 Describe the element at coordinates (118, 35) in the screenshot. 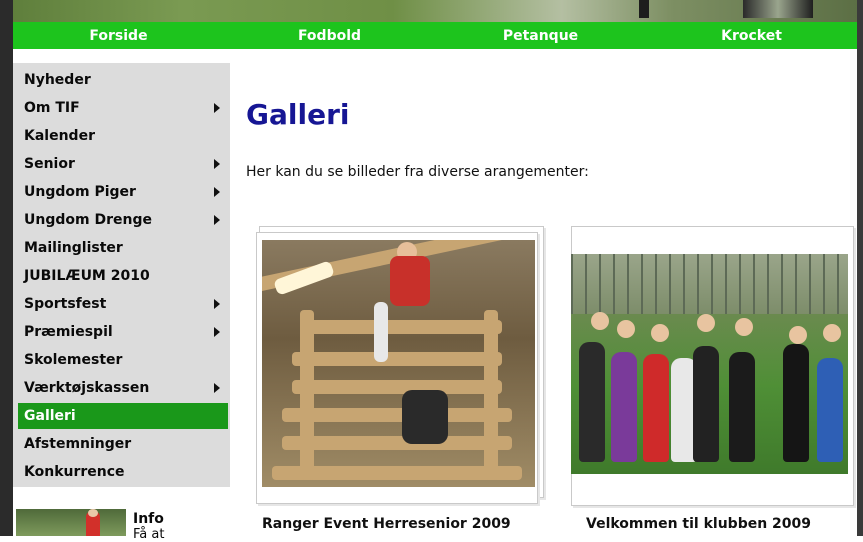

I see `nav-tab-forside: Forside` at that location.